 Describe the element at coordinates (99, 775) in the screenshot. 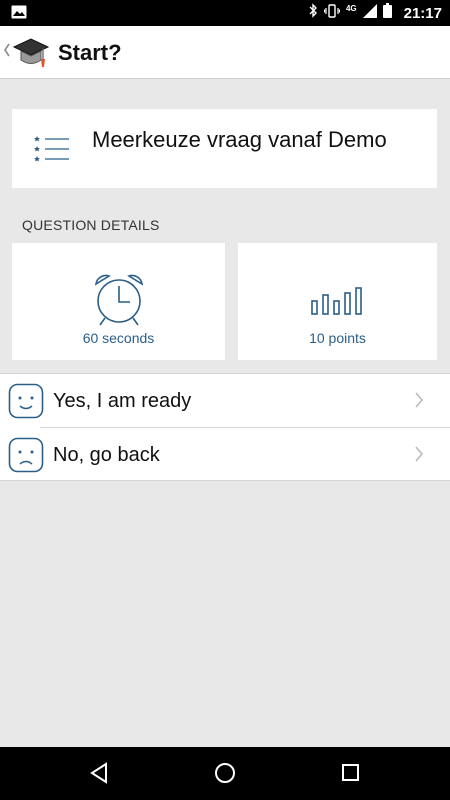

I see `back-triangle-icon` at that location.